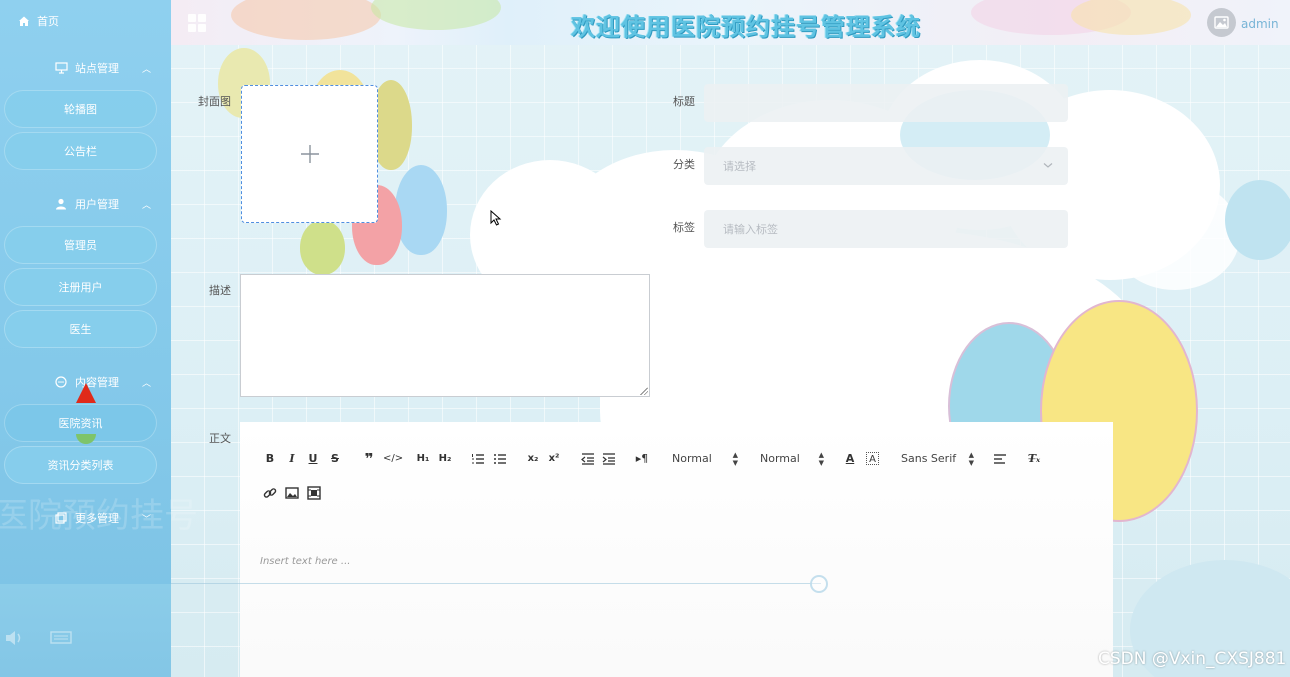 The image size is (1290, 677). Describe the element at coordinates (850, 459) in the screenshot. I see `font-color-icon: A` at that location.